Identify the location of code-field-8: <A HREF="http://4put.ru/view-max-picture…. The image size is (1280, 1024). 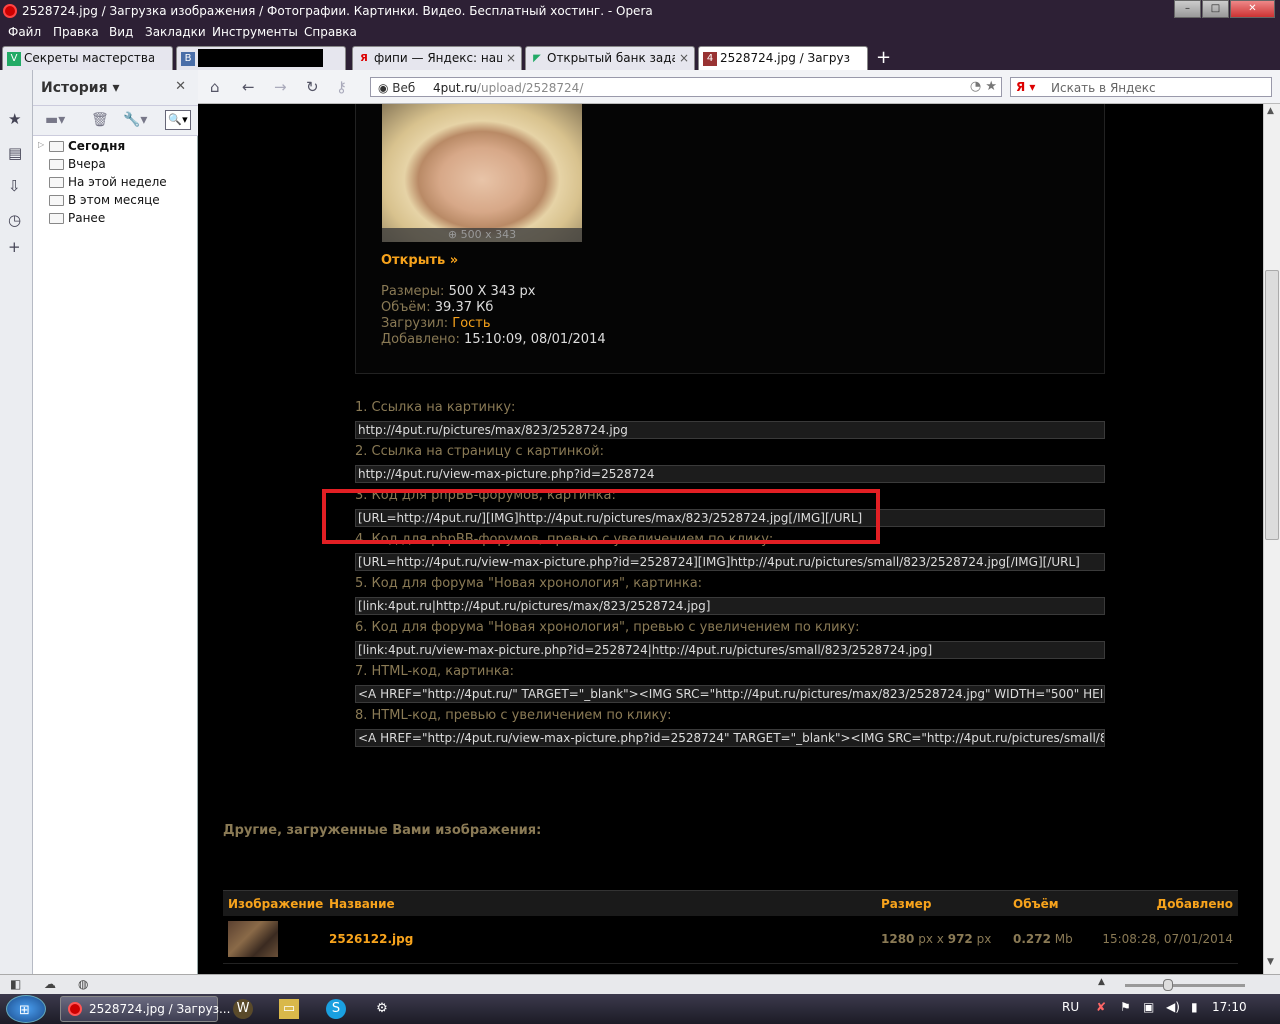
(730, 738).